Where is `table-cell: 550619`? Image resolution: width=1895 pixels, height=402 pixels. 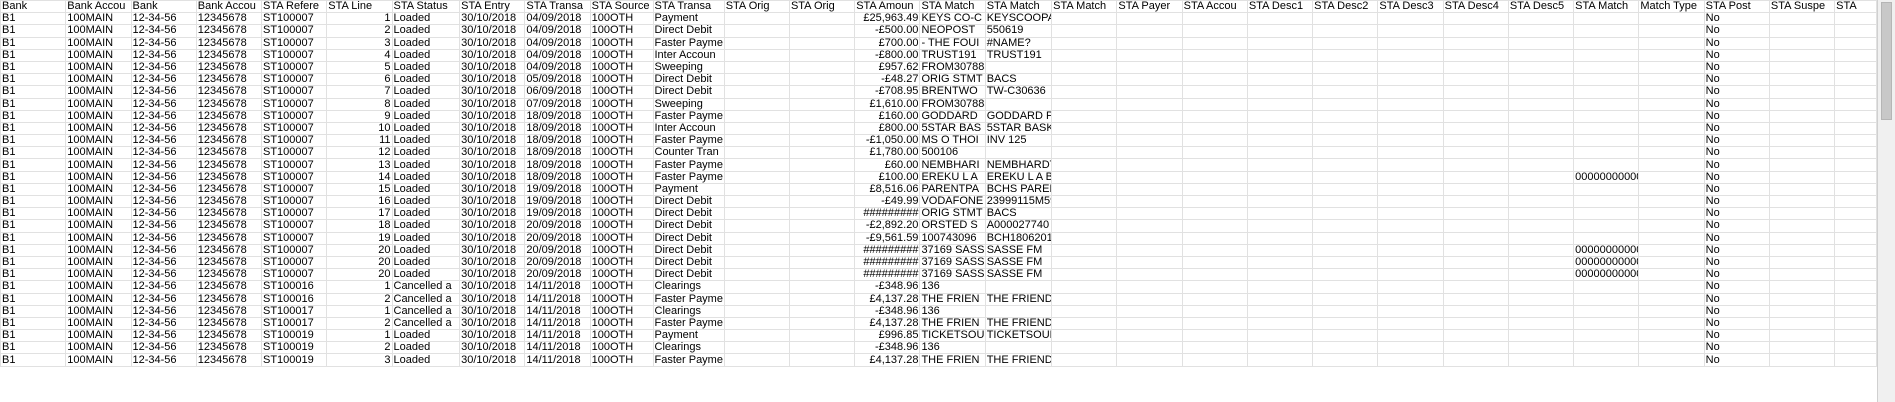
table-cell: 550619 is located at coordinates (1018, 31).